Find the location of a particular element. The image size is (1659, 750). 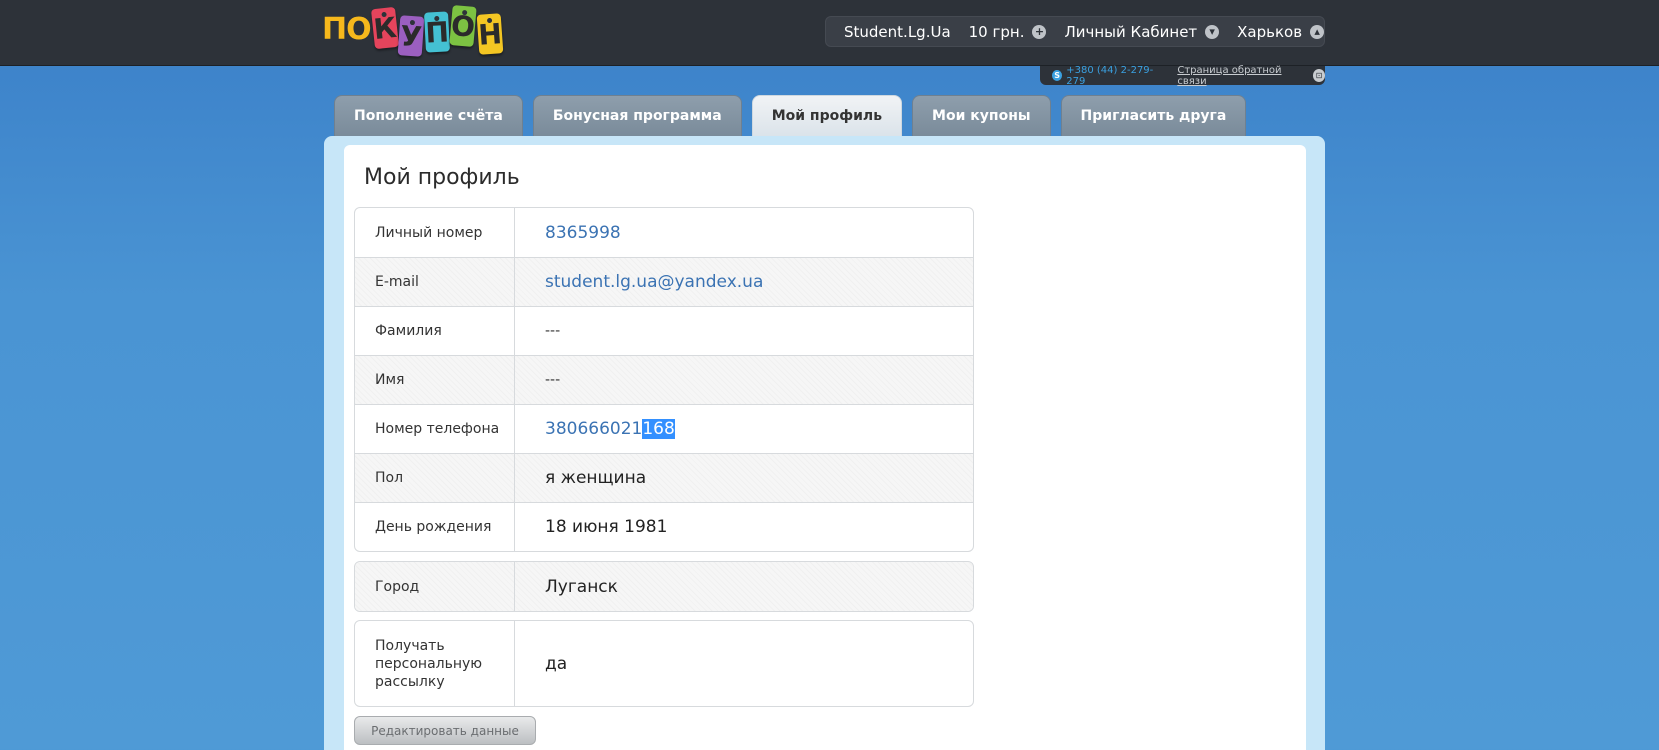

field-value-birthday: 18 июня 1981 is located at coordinates (606, 527).